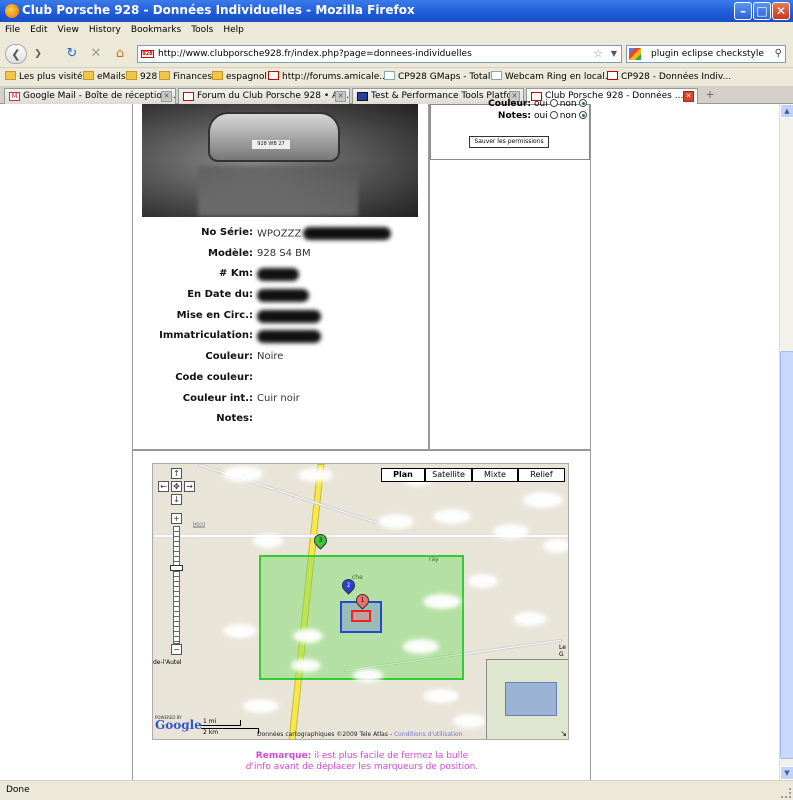 This screenshot has height=800, width=793. What do you see at coordinates (176, 568) in the screenshot?
I see `zoom-slider-thumb` at bounding box center [176, 568].